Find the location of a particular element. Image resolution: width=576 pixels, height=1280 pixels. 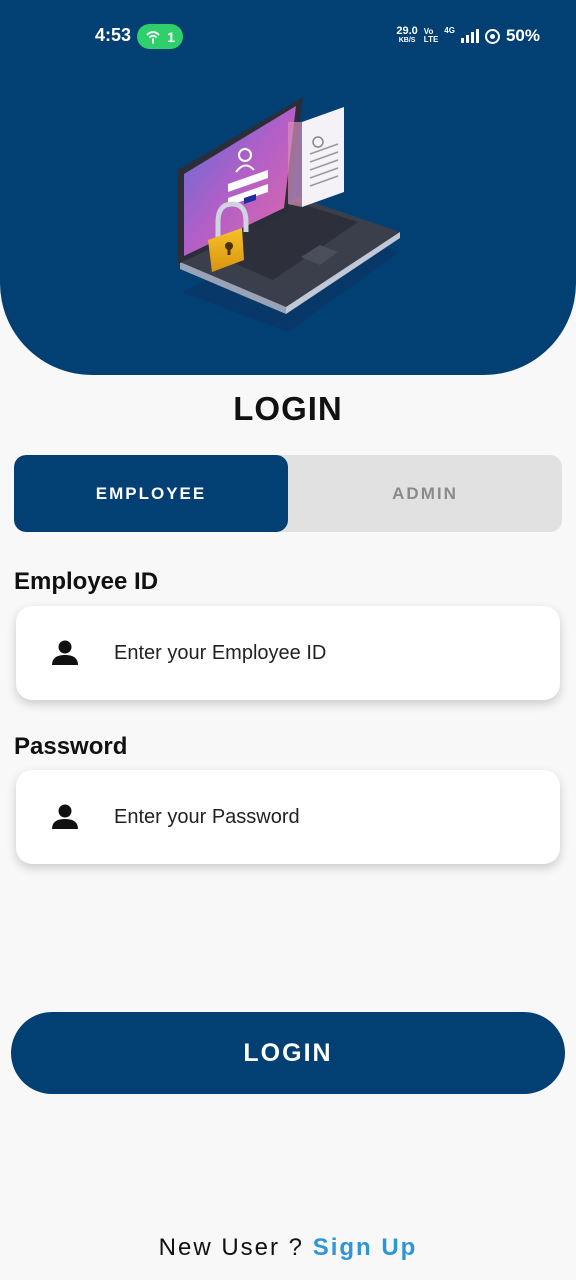

laptop-lock-illustration is located at coordinates (289, 214).